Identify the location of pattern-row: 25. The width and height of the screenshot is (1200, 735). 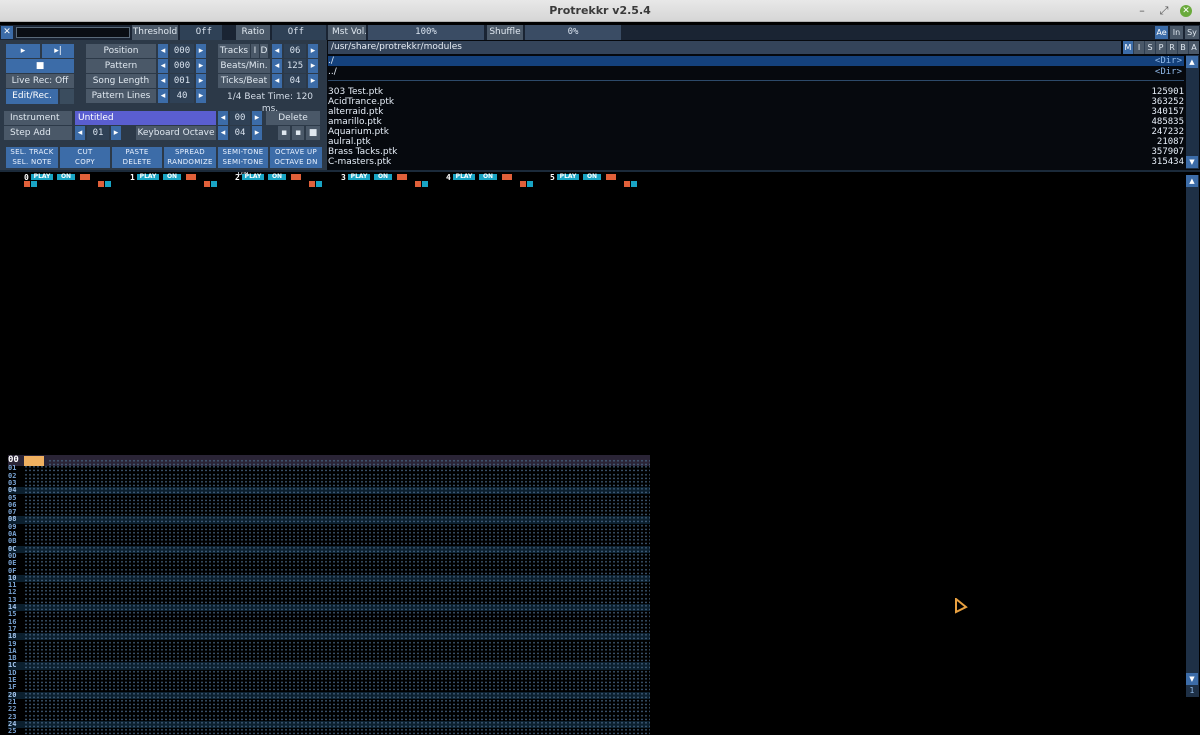
(329, 731).